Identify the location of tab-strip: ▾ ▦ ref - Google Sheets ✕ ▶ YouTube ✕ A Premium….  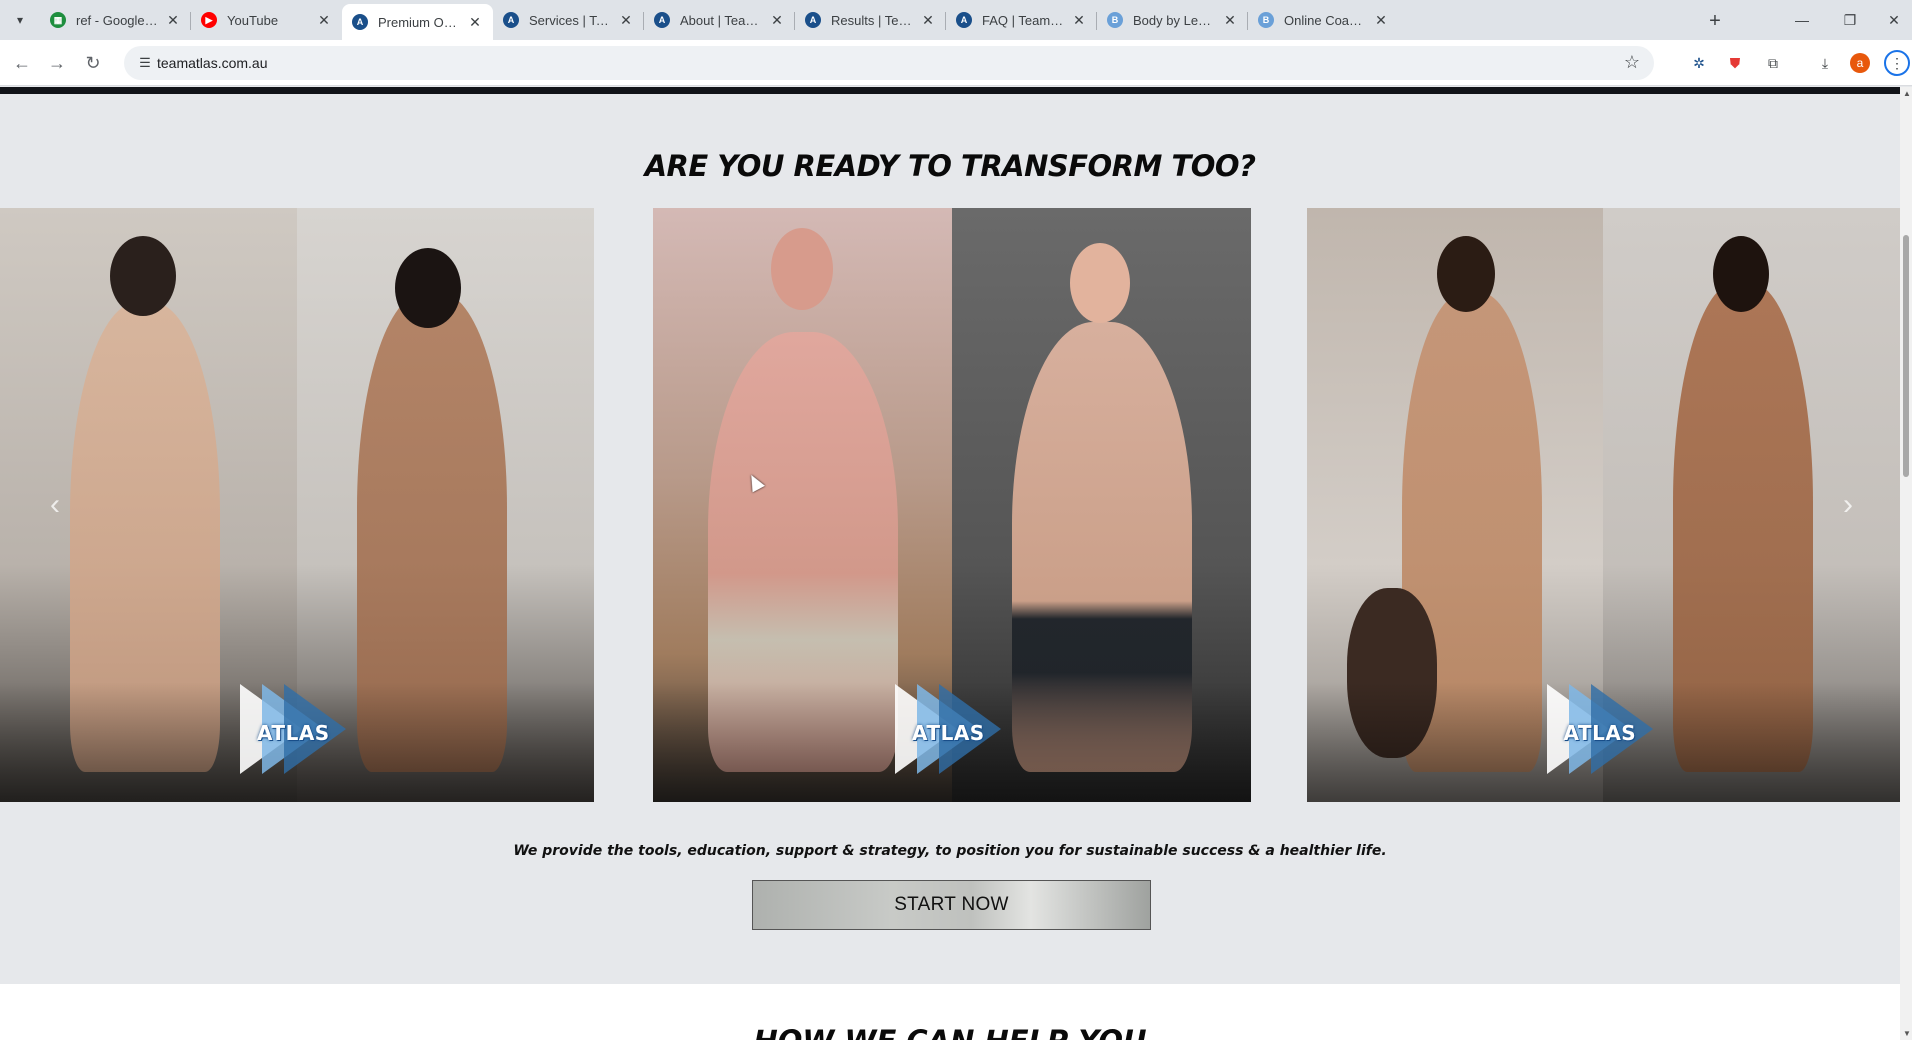
(956, 20).